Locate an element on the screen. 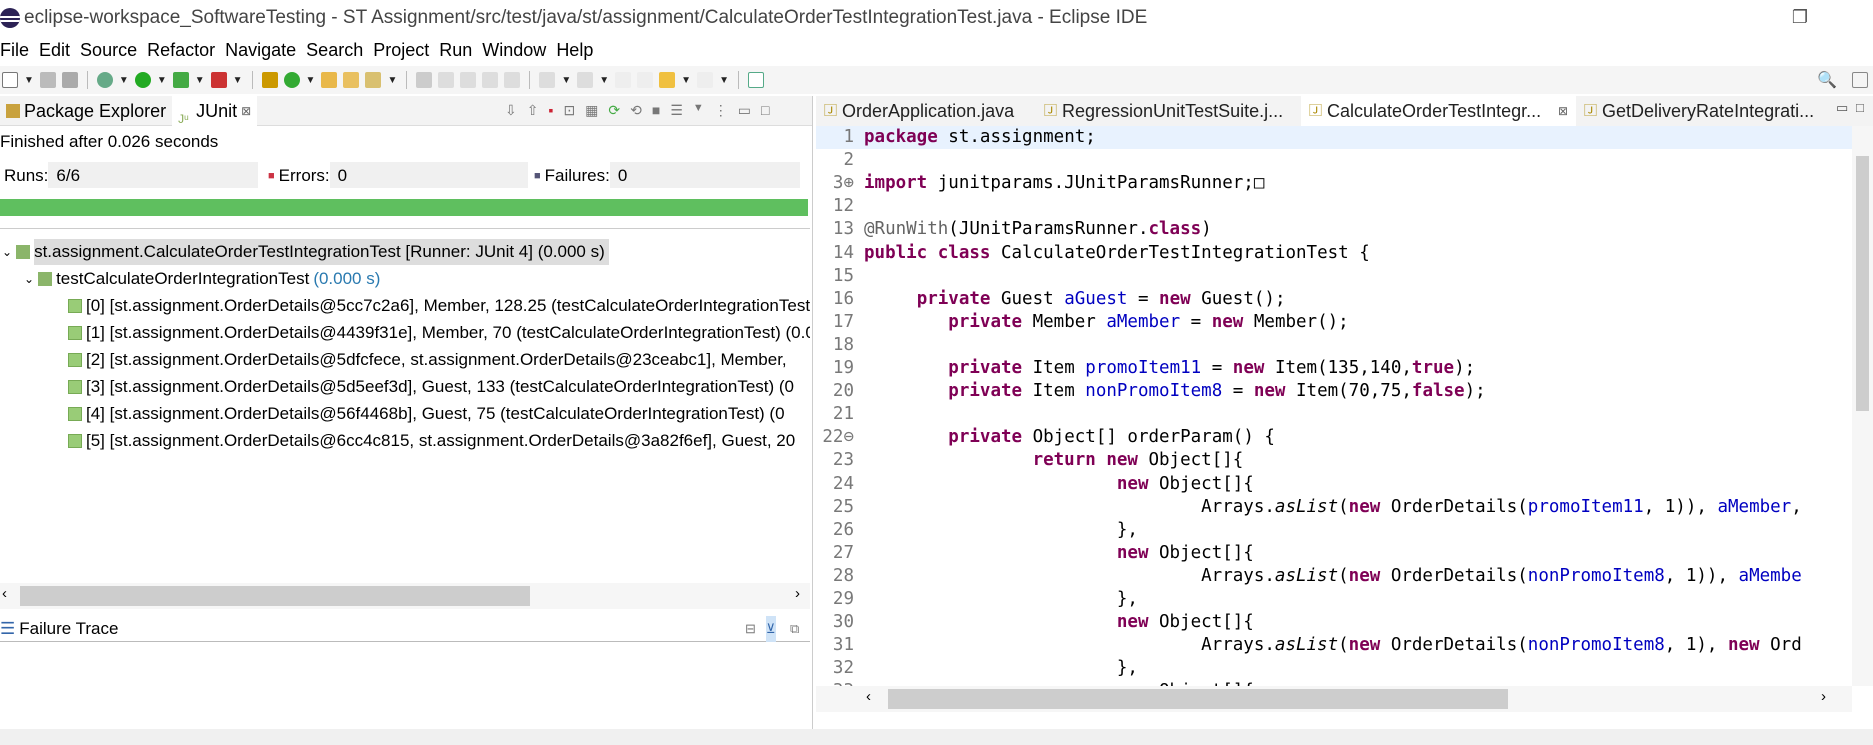  open-folder-icon is located at coordinates (351, 80).